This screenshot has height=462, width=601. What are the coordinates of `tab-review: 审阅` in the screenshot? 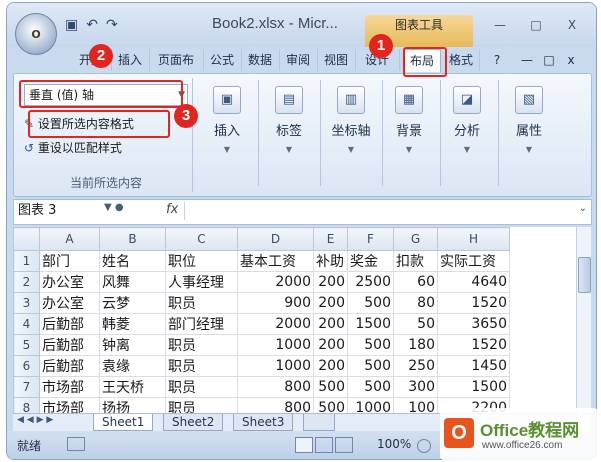 It's located at (298, 60).